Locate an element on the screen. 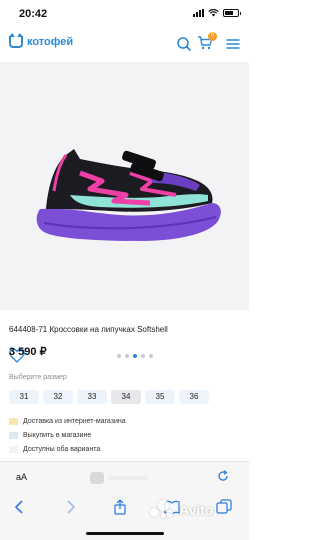 The width and height of the screenshot is (320, 540). size-option: 36 is located at coordinates (194, 397).